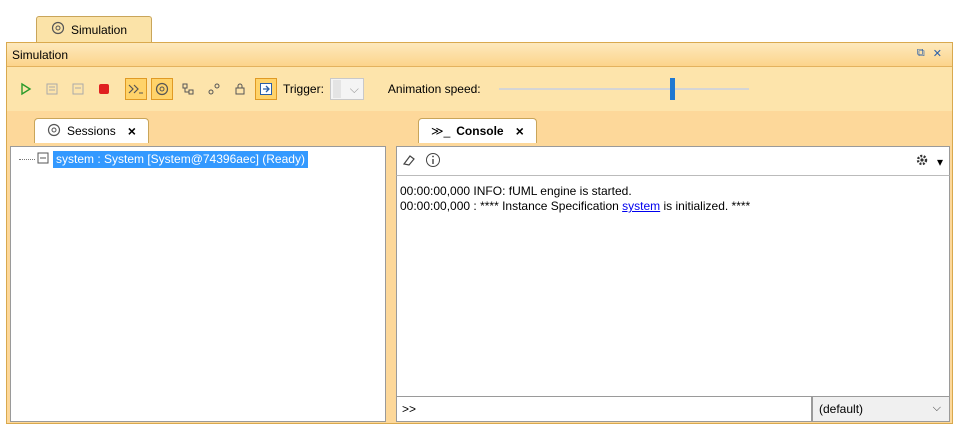 The width and height of the screenshot is (953, 428). What do you see at coordinates (433, 161) in the screenshot?
I see `info-icon` at bounding box center [433, 161].